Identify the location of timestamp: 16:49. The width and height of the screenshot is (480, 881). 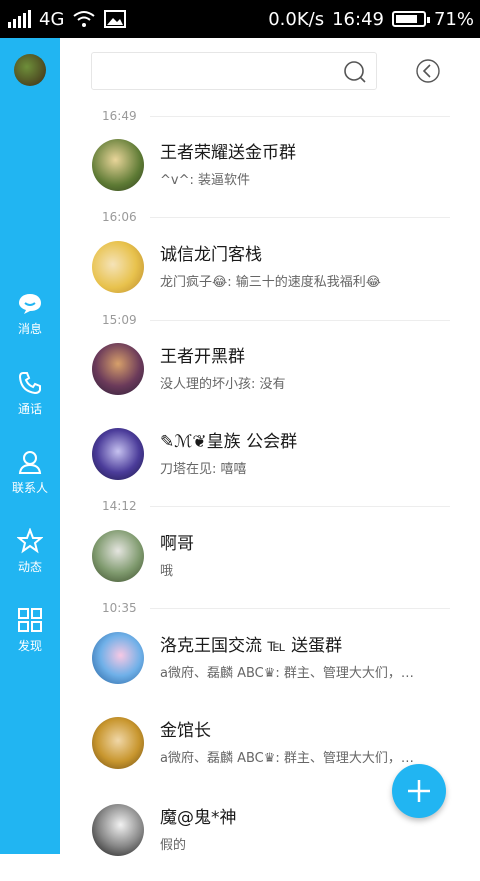
(119, 116).